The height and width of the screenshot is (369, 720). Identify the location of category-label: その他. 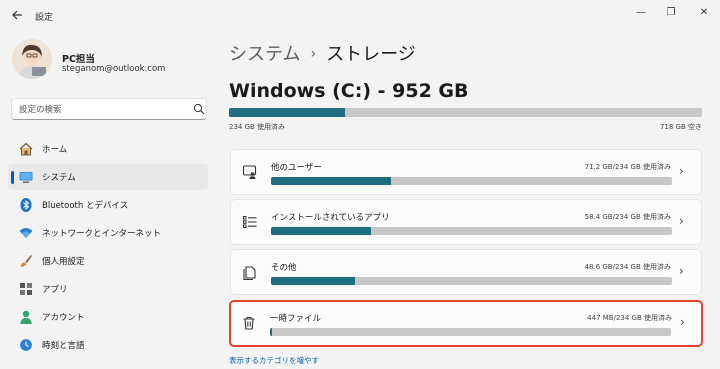
(284, 268).